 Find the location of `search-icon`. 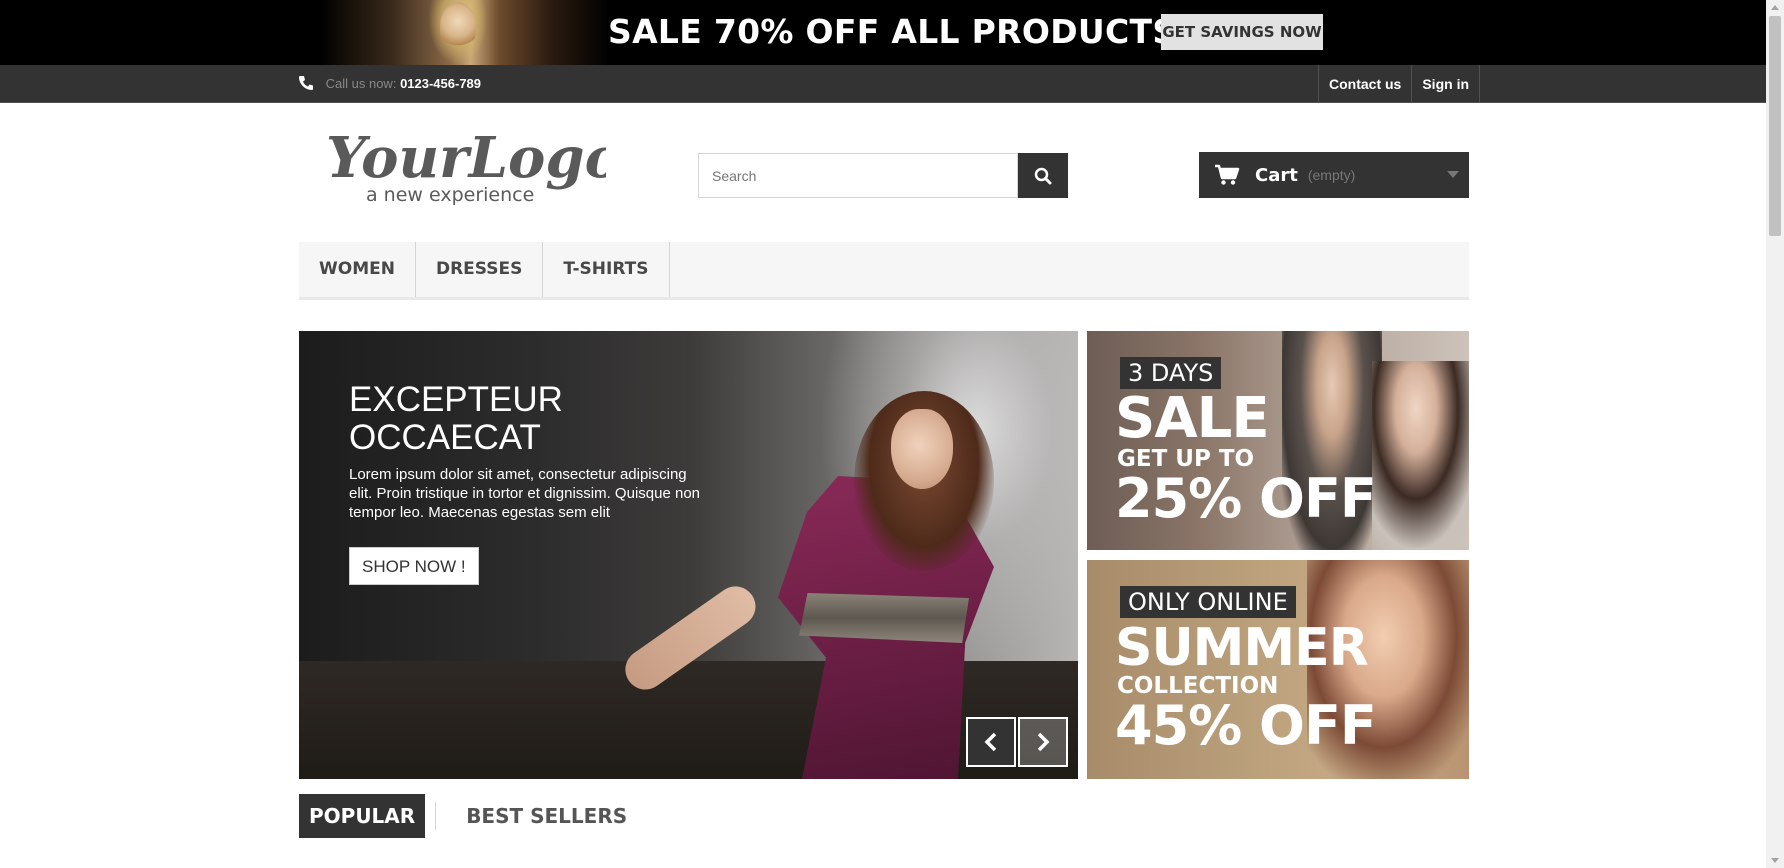

search-icon is located at coordinates (1043, 175).